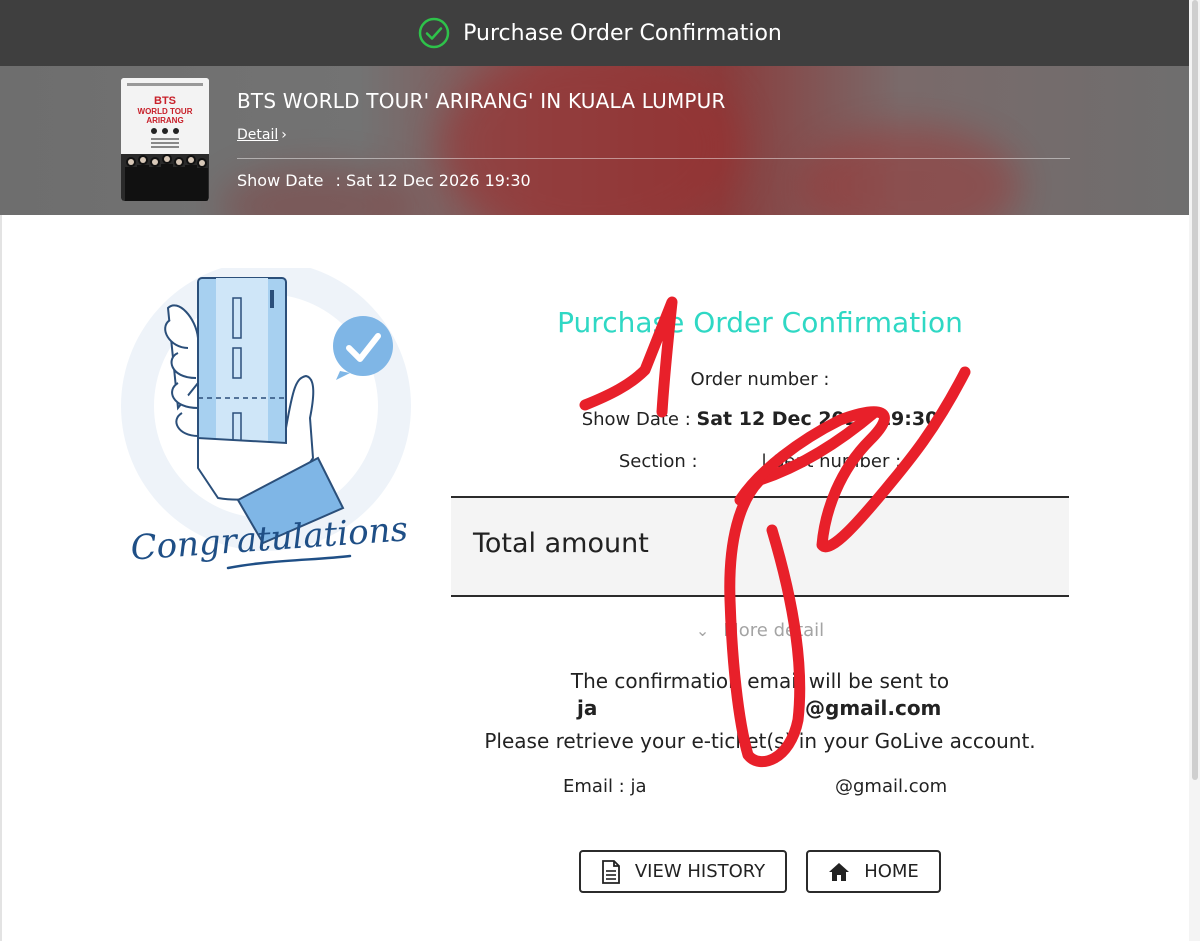  Describe the element at coordinates (605, 786) in the screenshot. I see `email-label: Email : ja` at that location.